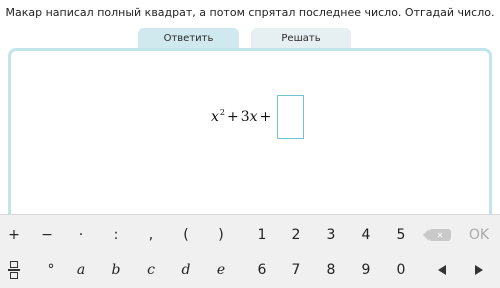 The width and height of the screenshot is (500, 288). Describe the element at coordinates (401, 235) in the screenshot. I see `key-5: 5` at that location.